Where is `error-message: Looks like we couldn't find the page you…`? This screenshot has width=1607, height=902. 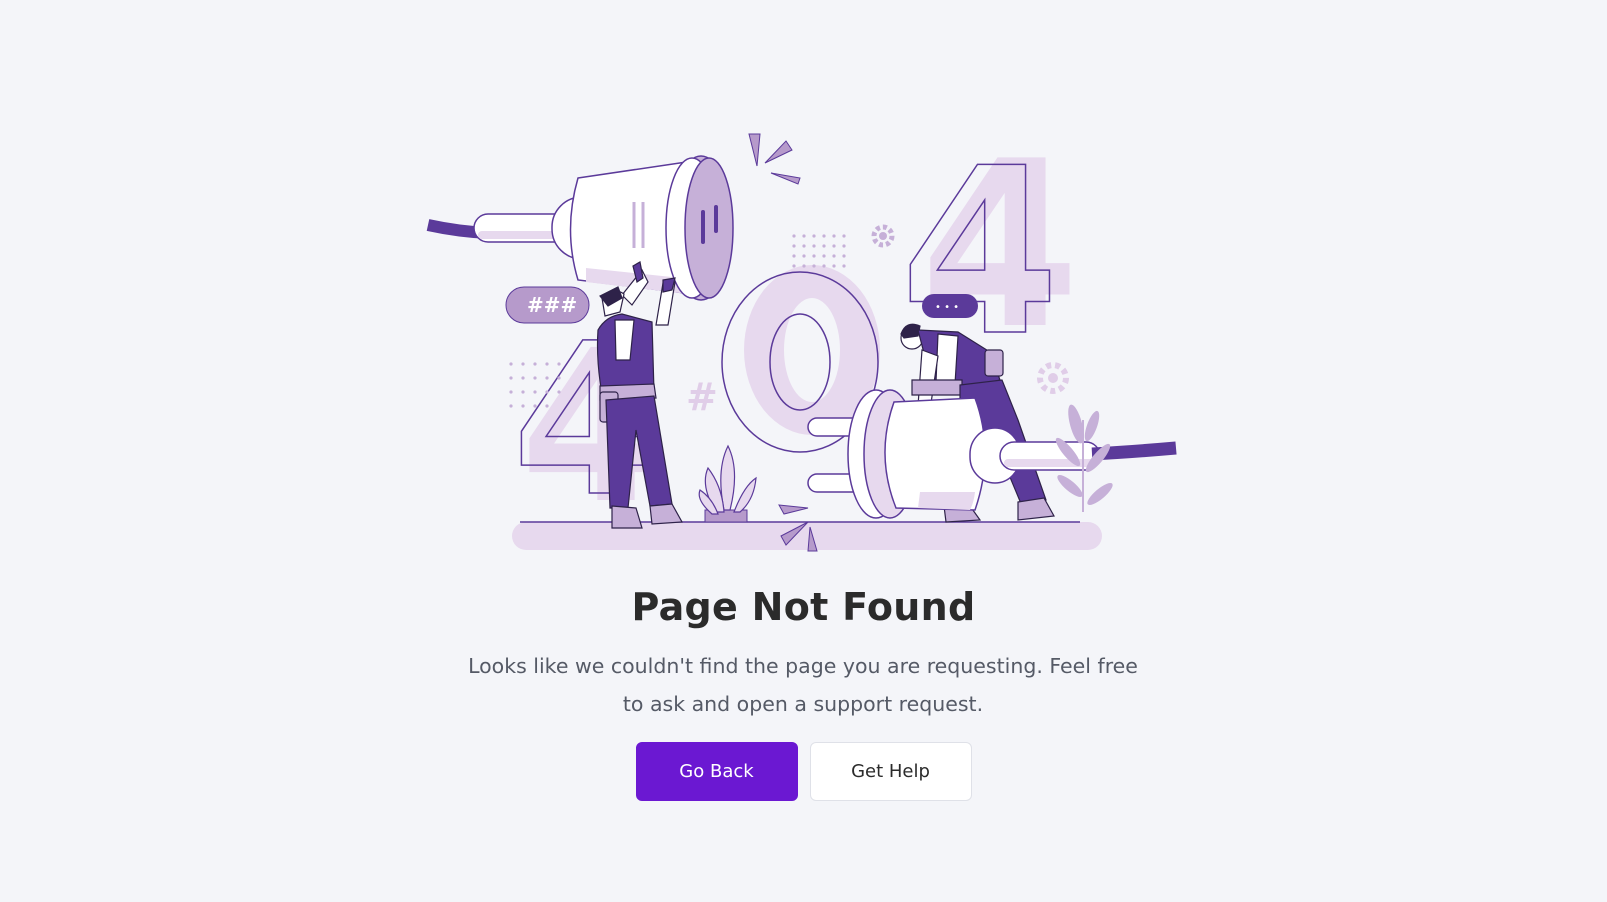
error-message: Looks like we couldn't find the page you… is located at coordinates (803, 685).